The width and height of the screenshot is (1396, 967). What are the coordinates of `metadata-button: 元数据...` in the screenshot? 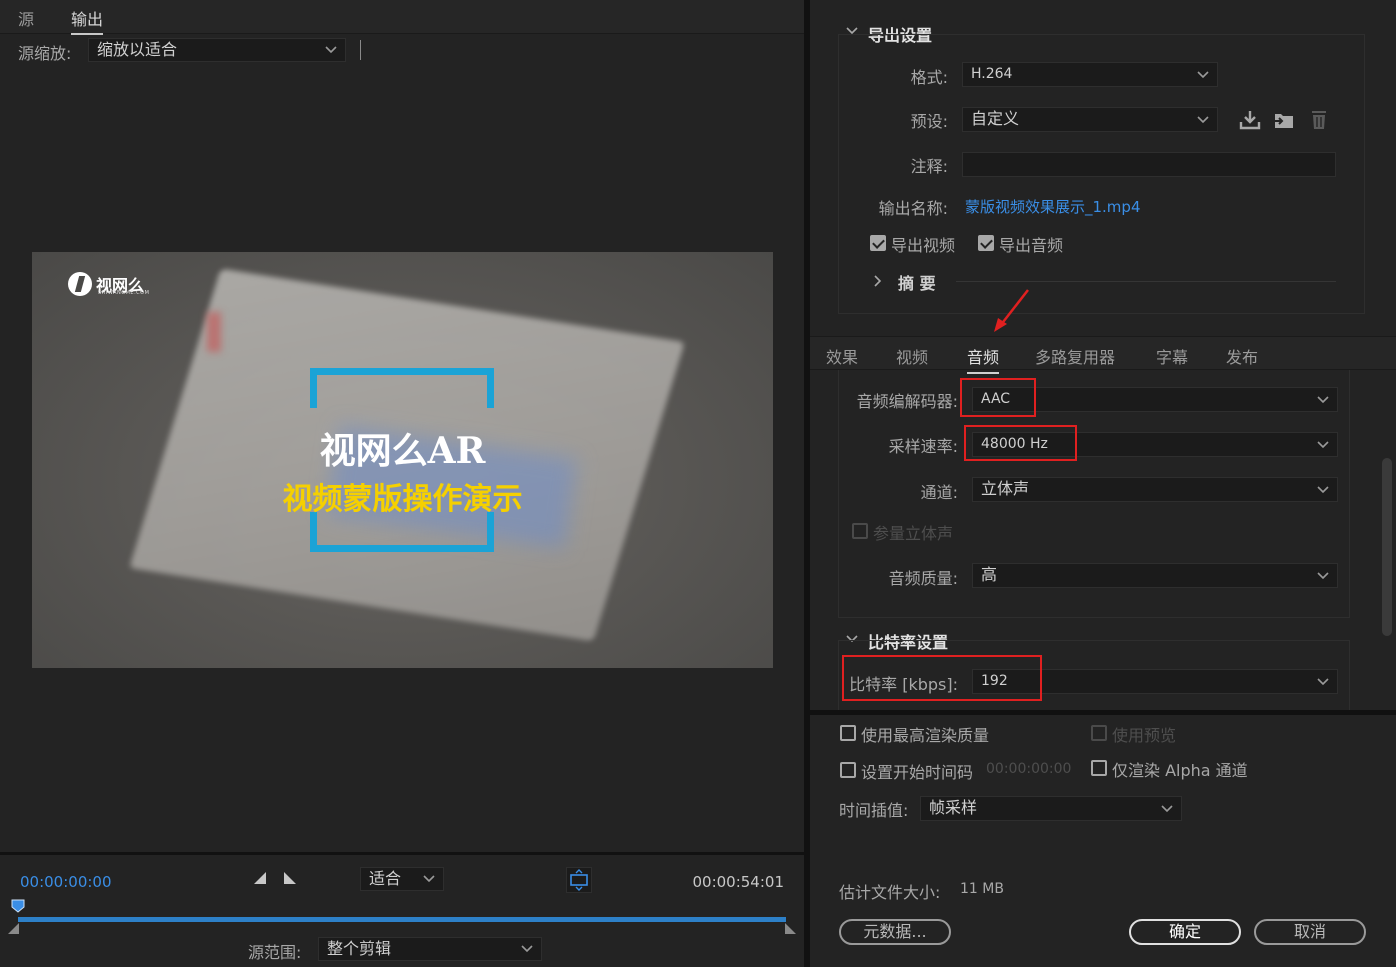 It's located at (895, 932).